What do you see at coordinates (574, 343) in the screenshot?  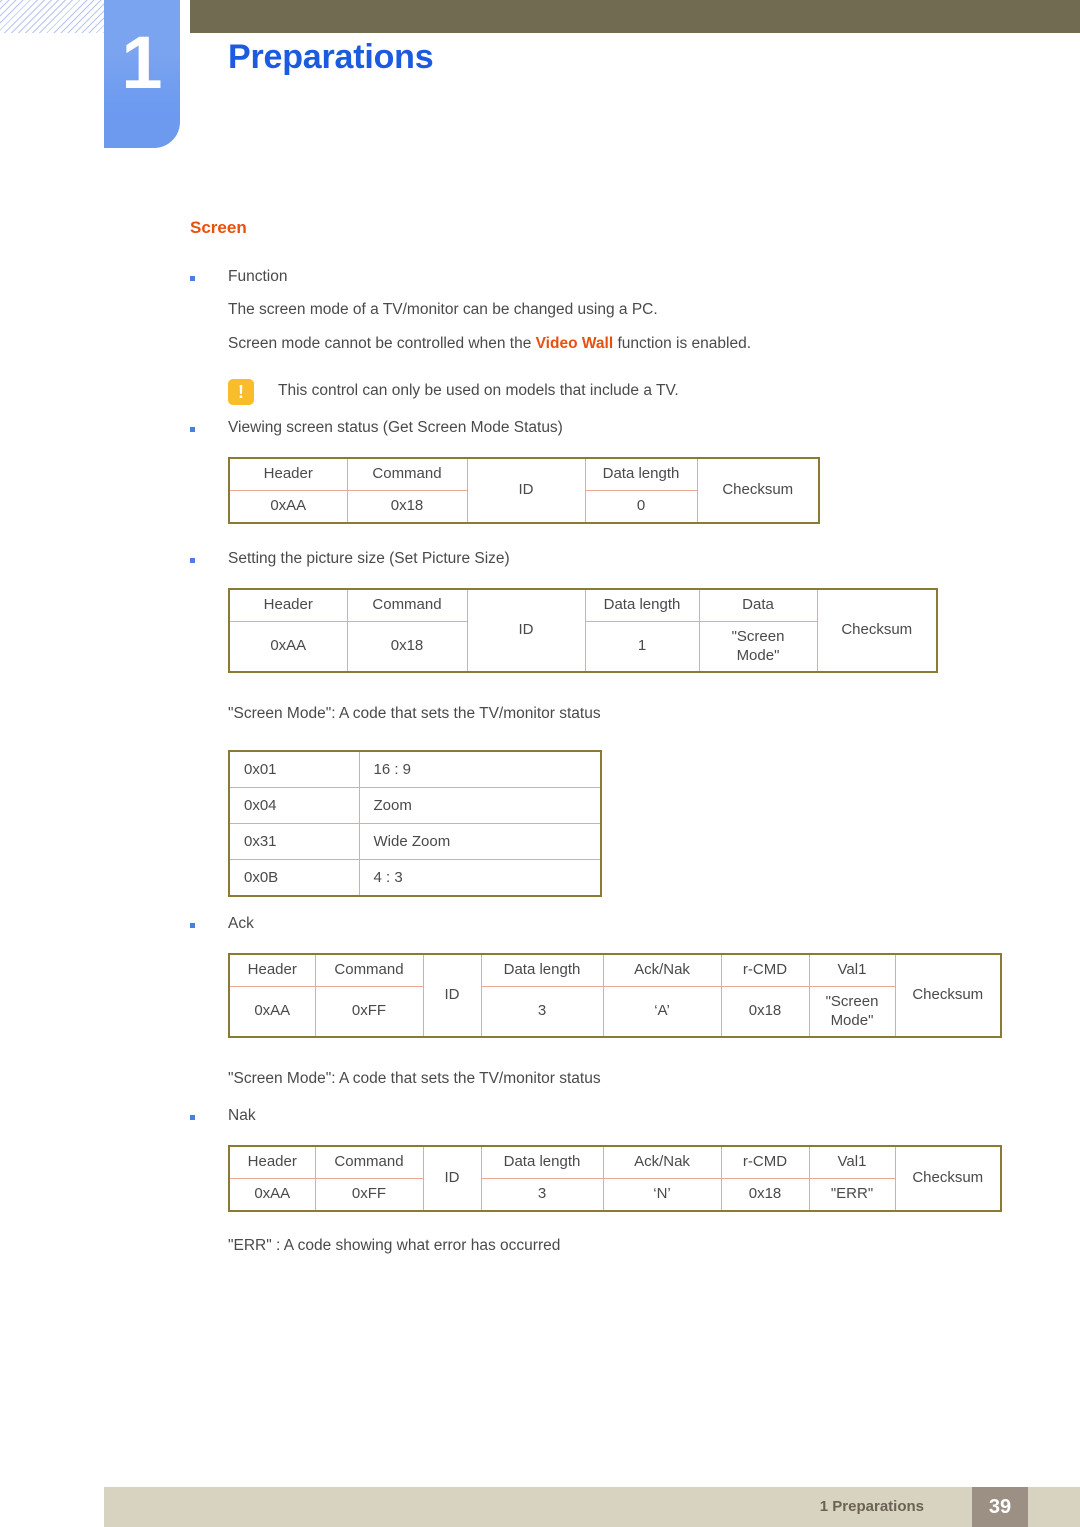 I see `video-wall-highlight: Video Wall` at bounding box center [574, 343].